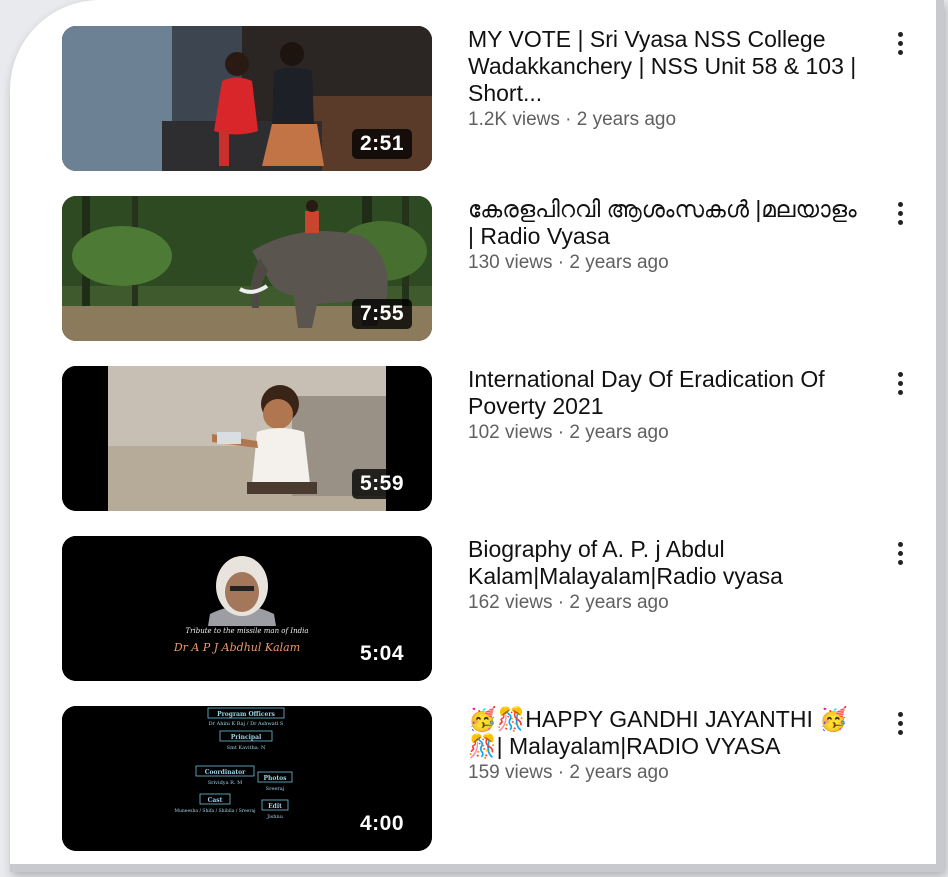  Describe the element at coordinates (236, 647) in the screenshot. I see `thumbnail-name: Dr A P J Abdhul Kalam` at that location.